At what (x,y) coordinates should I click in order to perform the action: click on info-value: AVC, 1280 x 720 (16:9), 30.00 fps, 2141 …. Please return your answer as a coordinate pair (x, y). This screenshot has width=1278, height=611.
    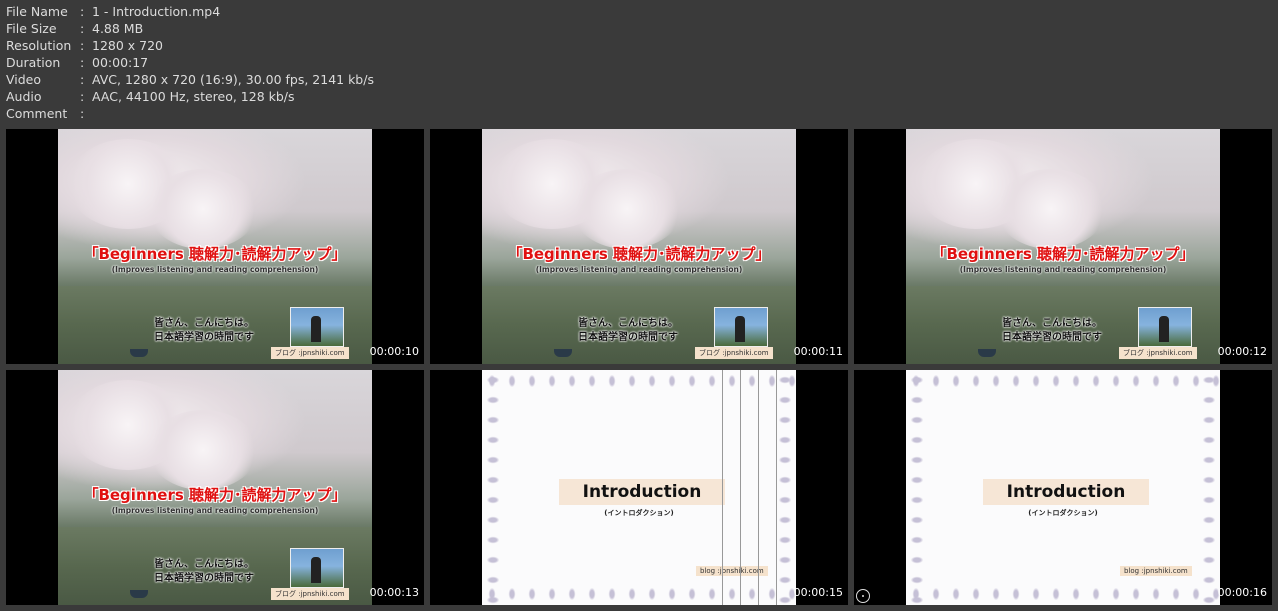
    Looking at the image, I should click on (233, 79).